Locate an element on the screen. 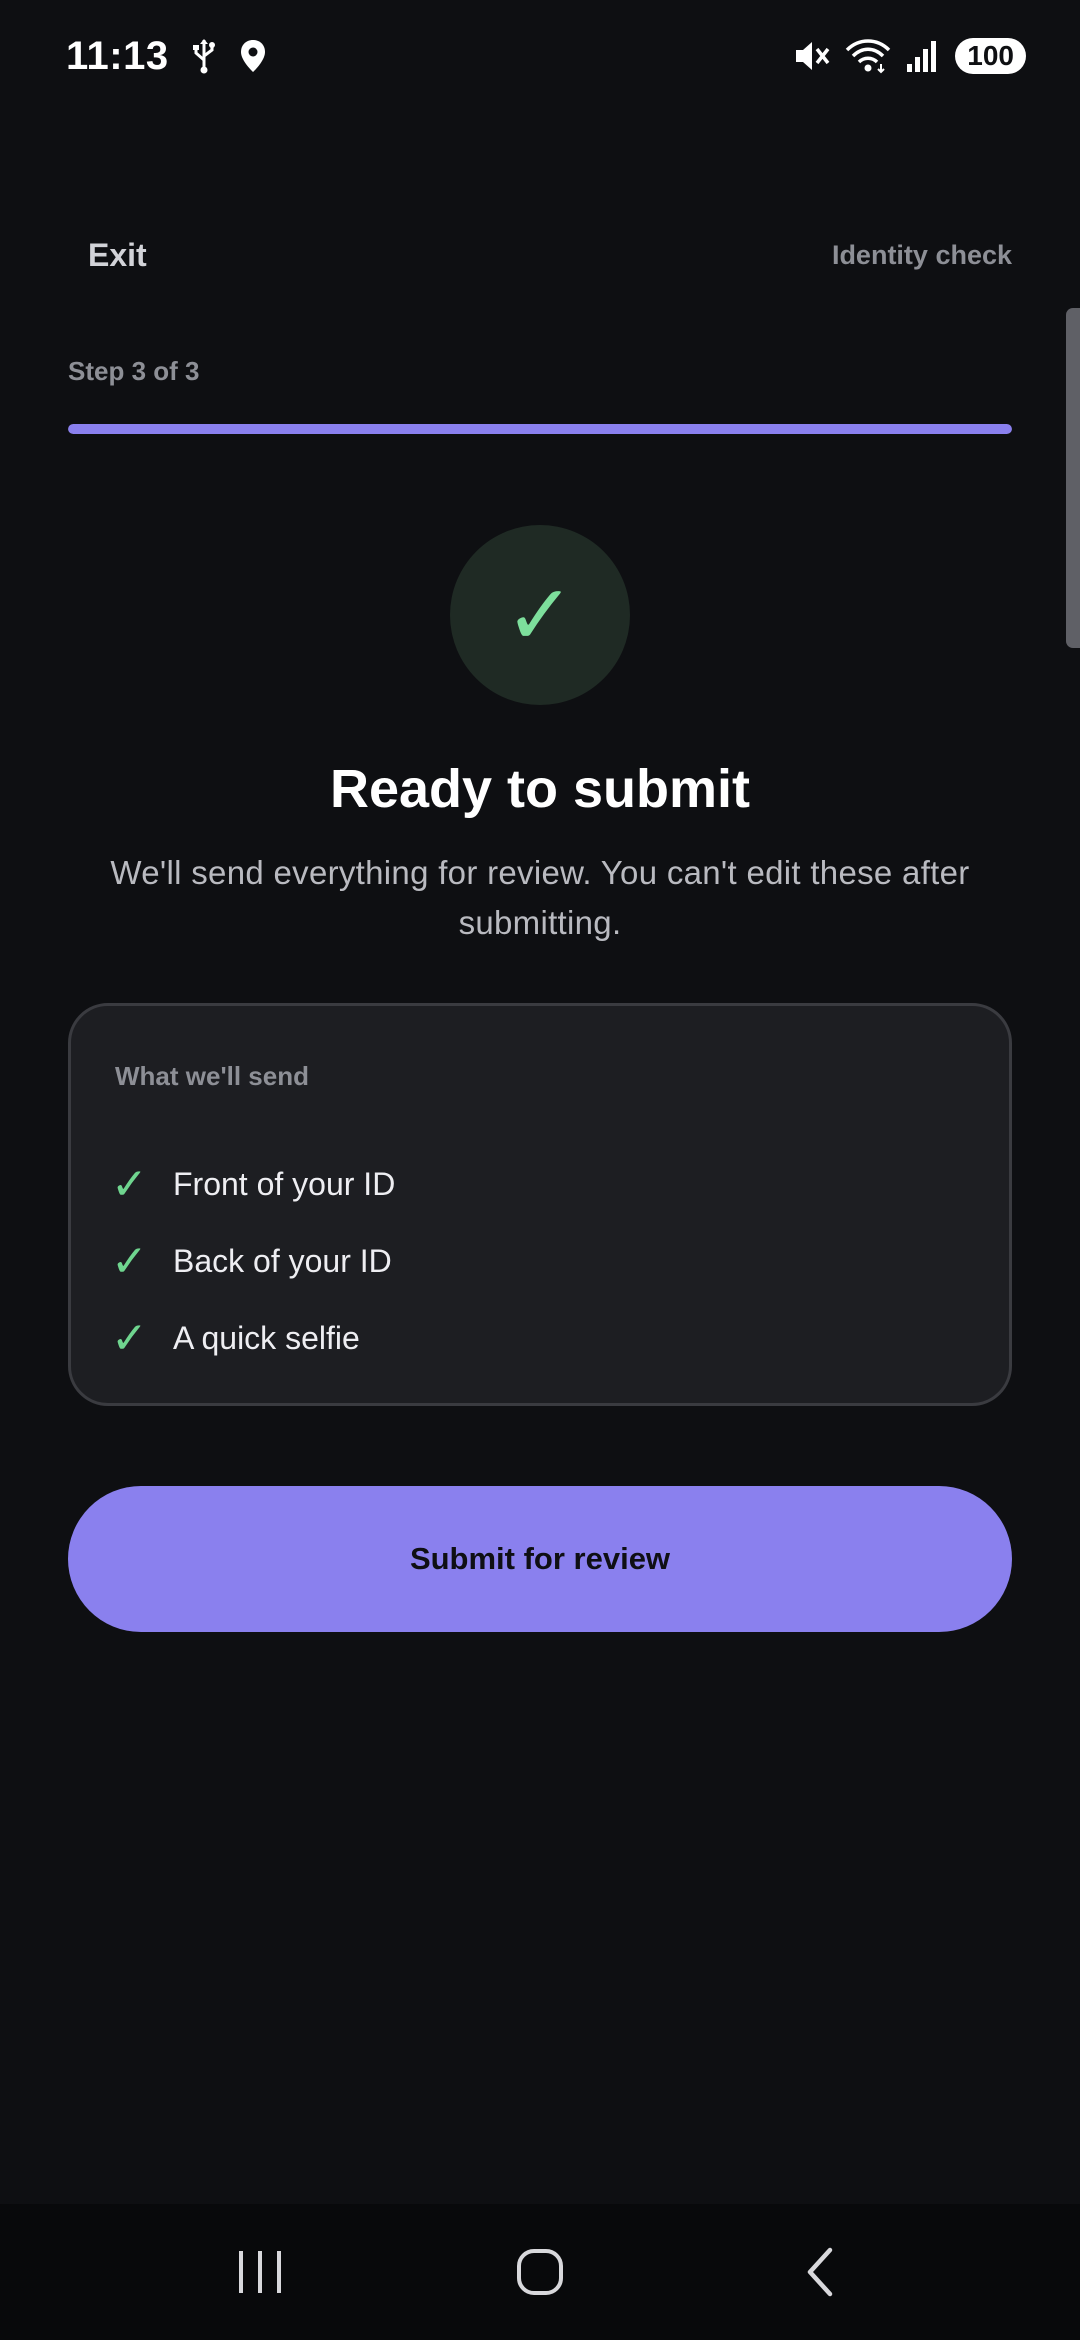  back-icon is located at coordinates (820, 2272).